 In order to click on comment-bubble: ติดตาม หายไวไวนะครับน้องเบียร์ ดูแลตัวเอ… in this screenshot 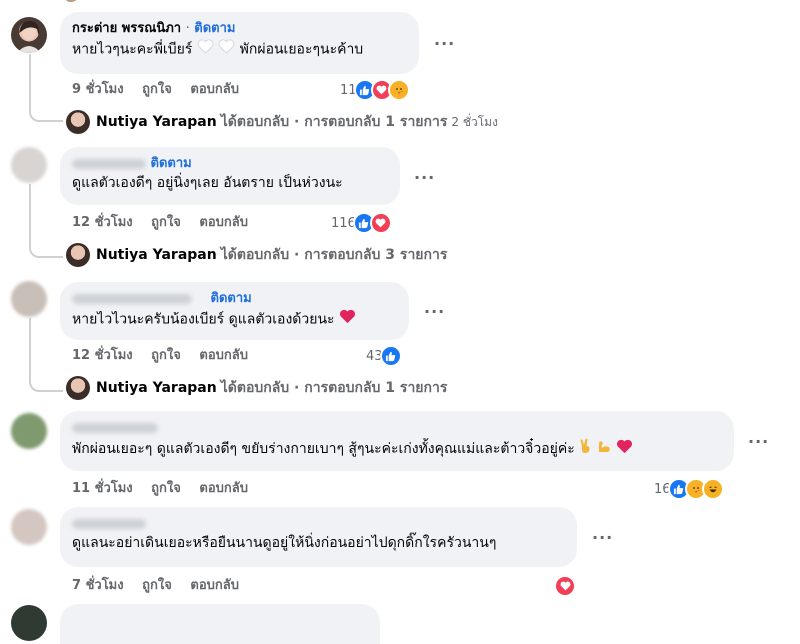, I will do `click(234, 311)`.